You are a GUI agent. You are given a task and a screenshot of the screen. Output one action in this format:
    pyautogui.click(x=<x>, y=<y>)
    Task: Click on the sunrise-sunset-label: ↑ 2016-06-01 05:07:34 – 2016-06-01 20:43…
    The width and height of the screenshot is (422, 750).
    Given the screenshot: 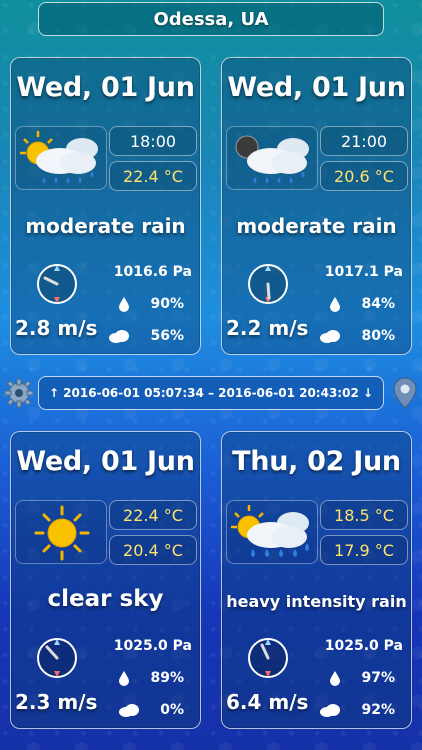 What is the action you would take?
    pyautogui.click(x=211, y=393)
    